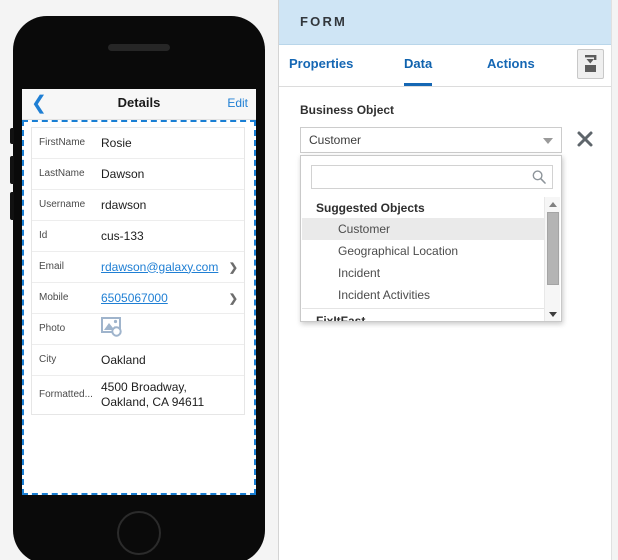 The image size is (618, 560). Describe the element at coordinates (418, 65) in the screenshot. I see `tab-data: Data` at that location.